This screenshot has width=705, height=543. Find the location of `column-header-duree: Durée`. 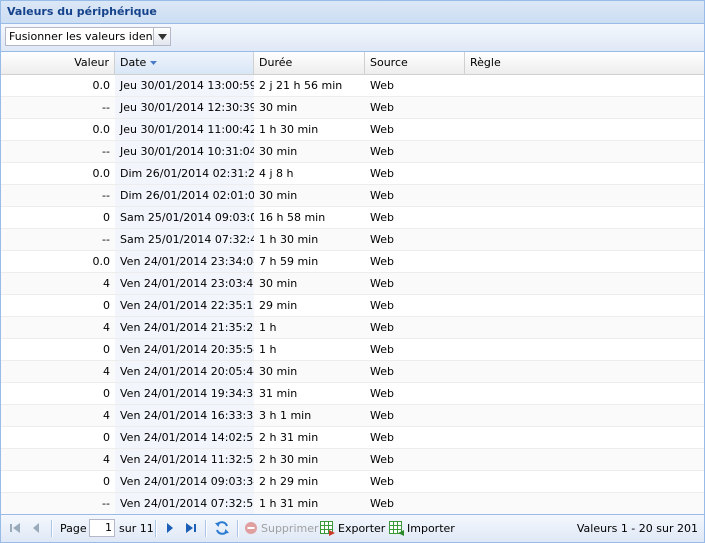

column-header-duree: Durée is located at coordinates (309, 63).